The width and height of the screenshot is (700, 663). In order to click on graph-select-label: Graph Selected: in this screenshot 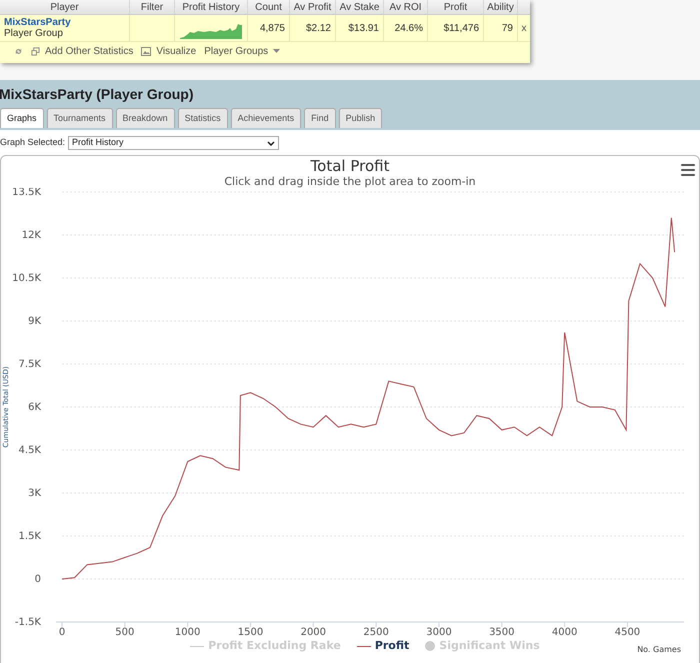, I will do `click(33, 143)`.